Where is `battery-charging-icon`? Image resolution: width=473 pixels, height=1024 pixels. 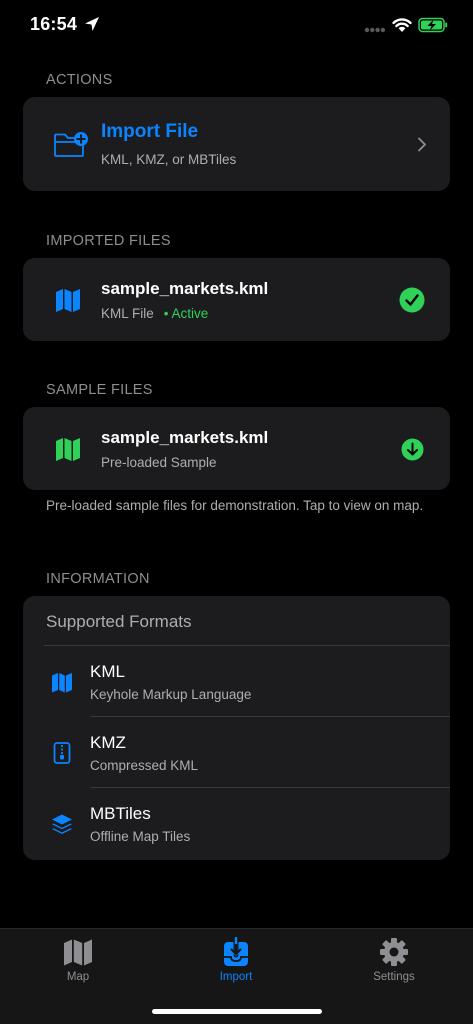
battery-charging-icon is located at coordinates (433, 25).